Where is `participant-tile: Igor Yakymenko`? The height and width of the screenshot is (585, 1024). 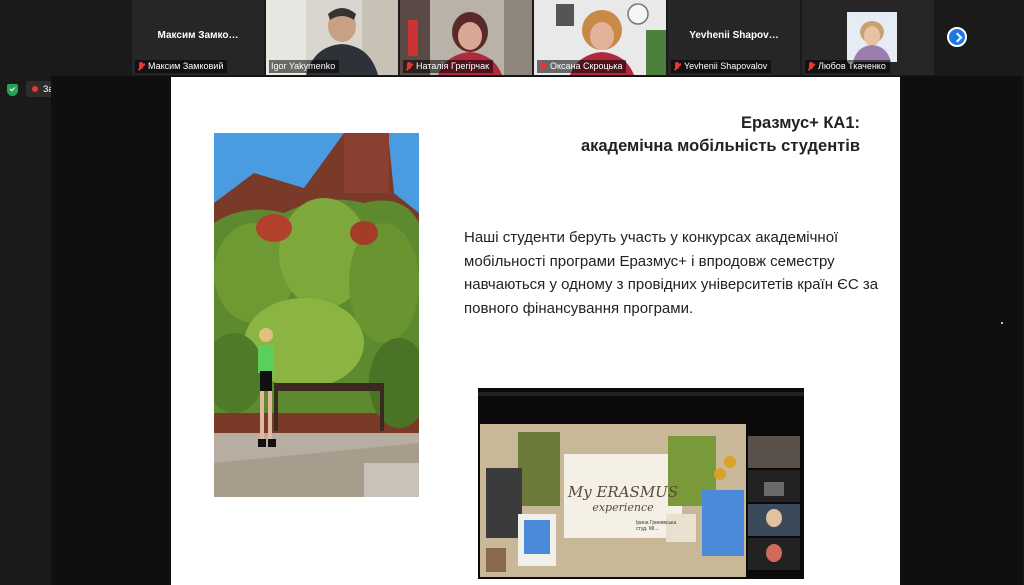
participant-tile: Igor Yakymenko is located at coordinates (332, 37).